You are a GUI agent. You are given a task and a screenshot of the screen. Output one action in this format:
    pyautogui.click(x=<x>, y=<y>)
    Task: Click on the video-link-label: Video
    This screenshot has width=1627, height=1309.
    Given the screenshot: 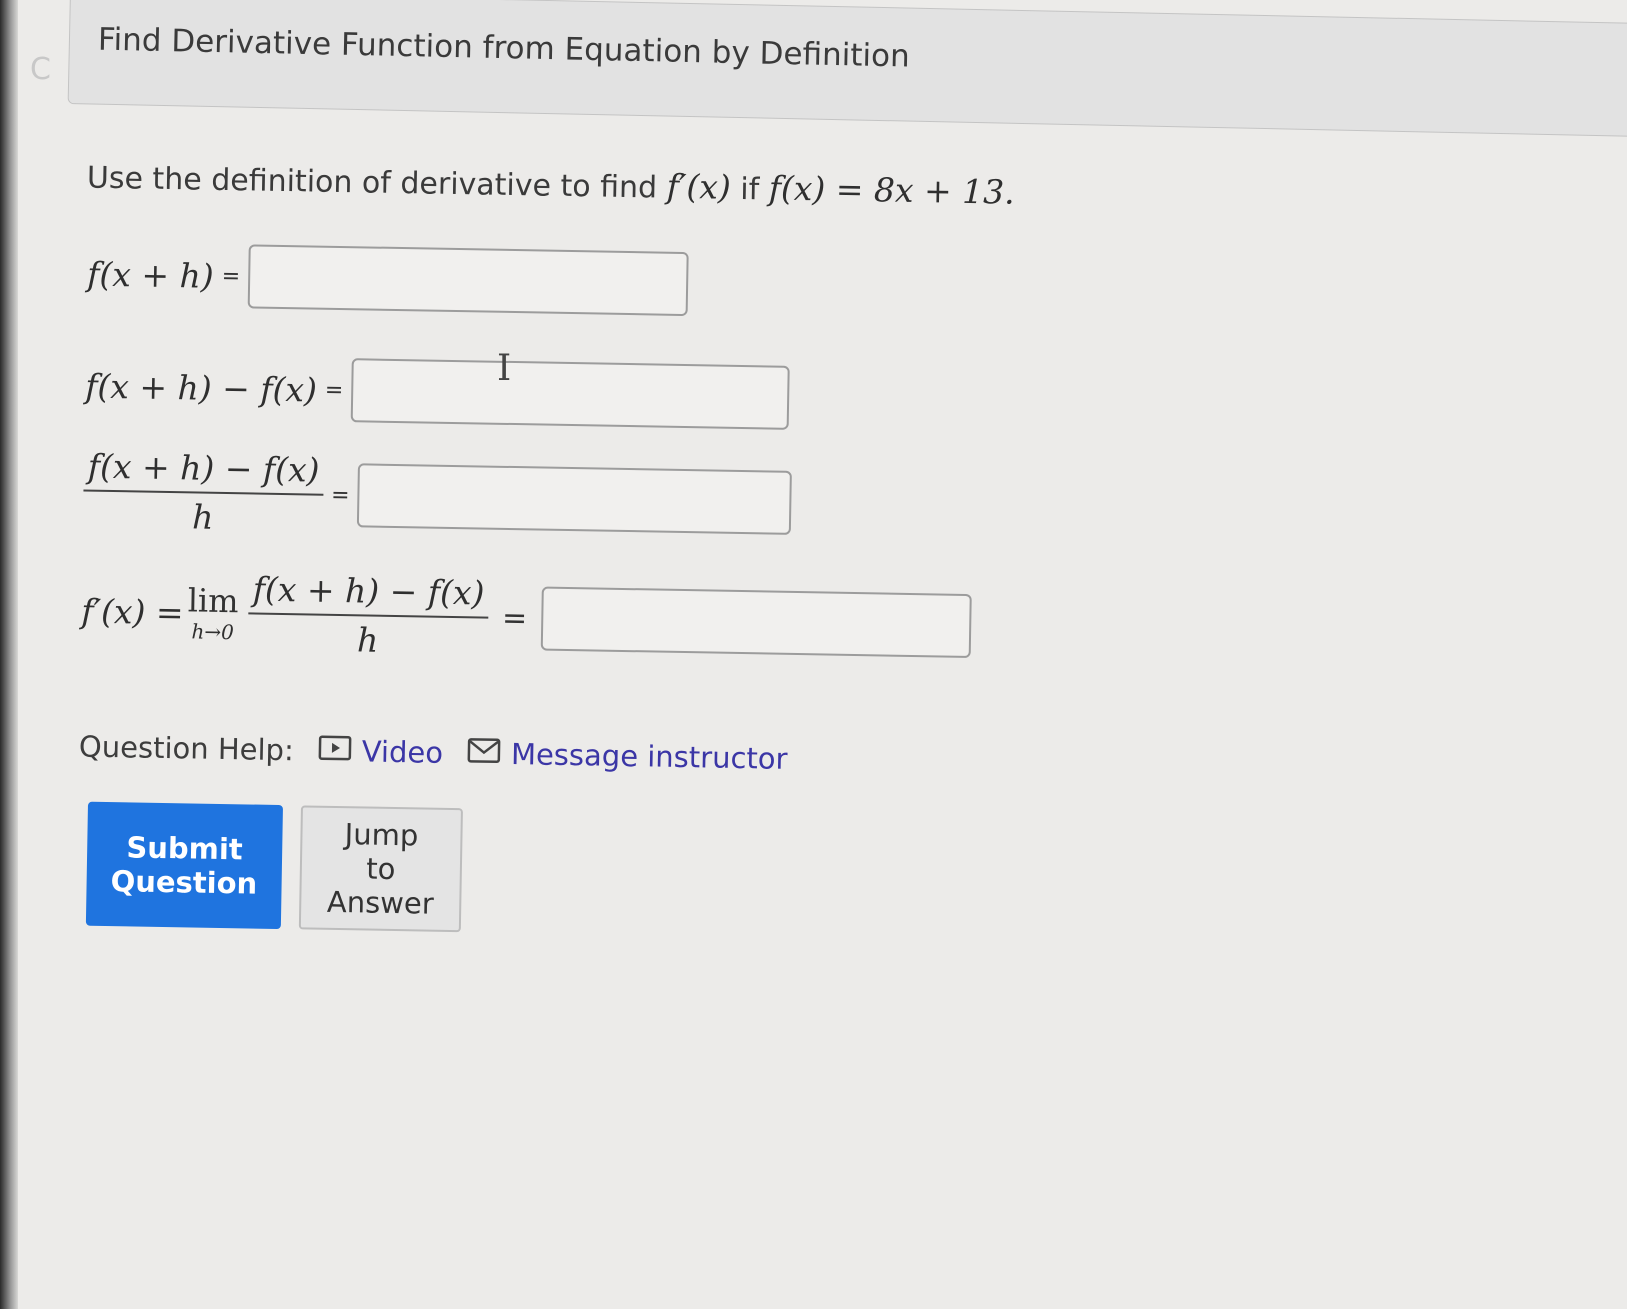 What is the action you would take?
    pyautogui.click(x=402, y=751)
    